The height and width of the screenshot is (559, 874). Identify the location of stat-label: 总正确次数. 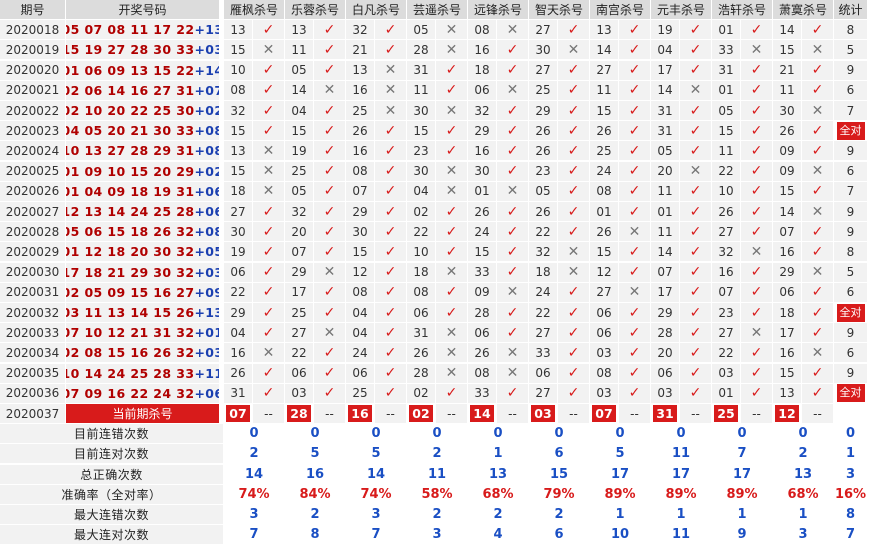
(112, 474).